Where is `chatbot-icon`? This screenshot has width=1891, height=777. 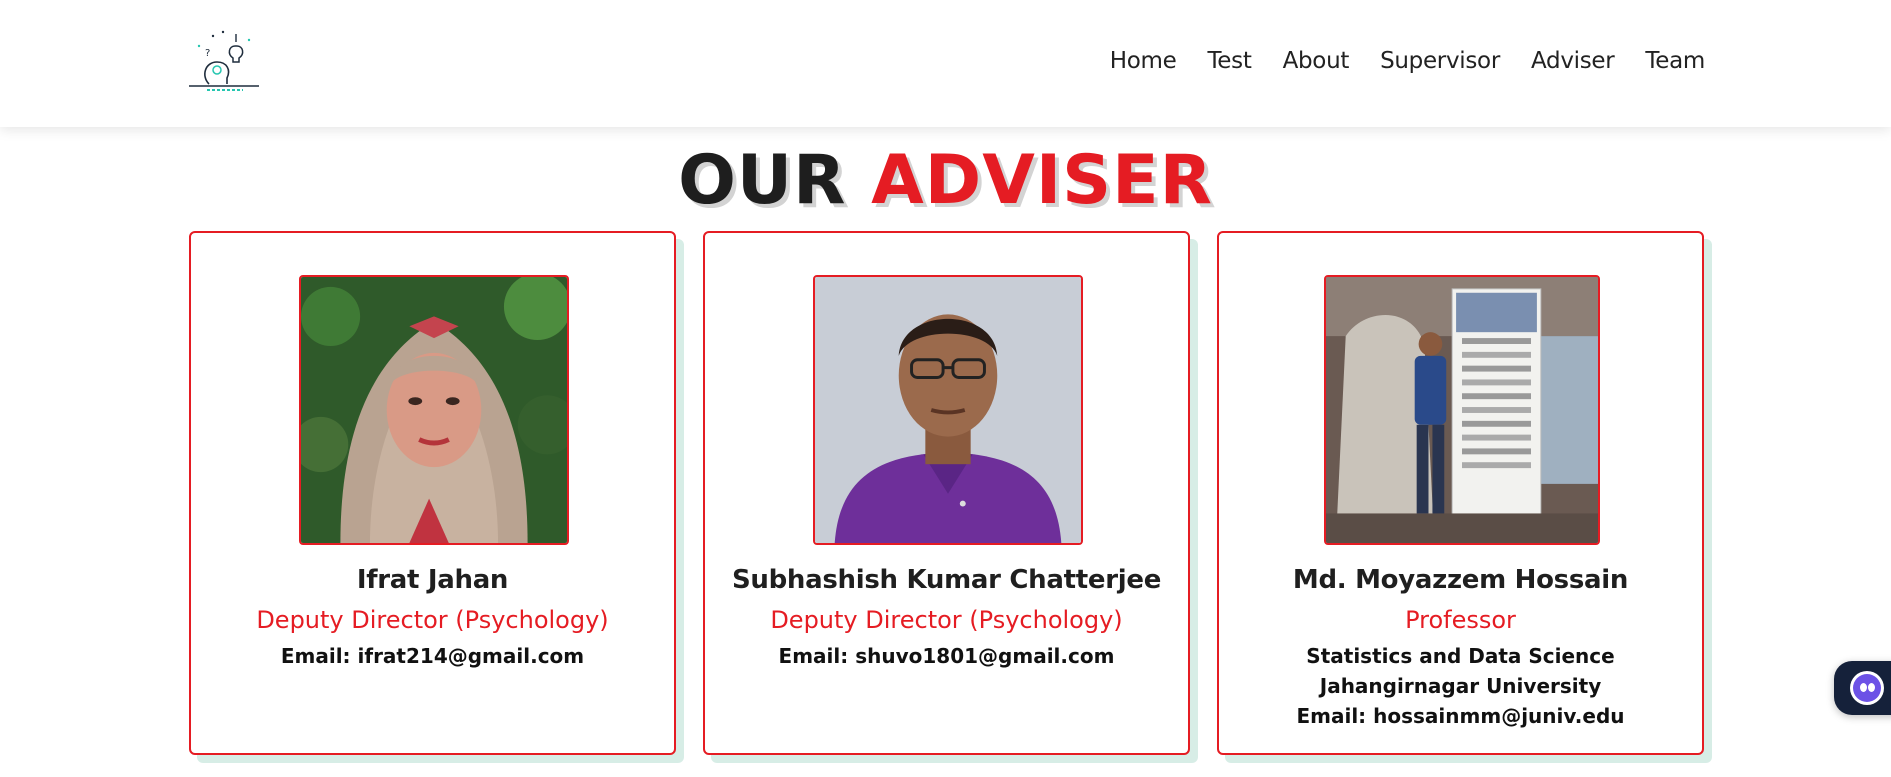
chatbot-icon is located at coordinates (1867, 688).